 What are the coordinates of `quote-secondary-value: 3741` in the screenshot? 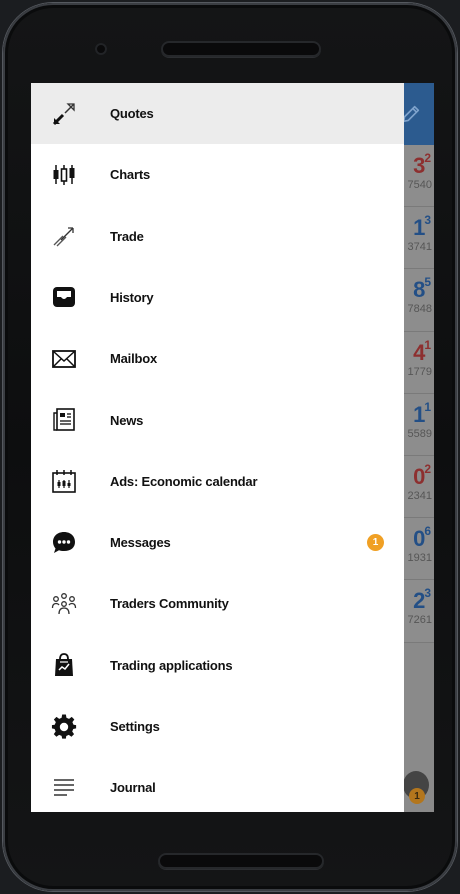 It's located at (419, 247).